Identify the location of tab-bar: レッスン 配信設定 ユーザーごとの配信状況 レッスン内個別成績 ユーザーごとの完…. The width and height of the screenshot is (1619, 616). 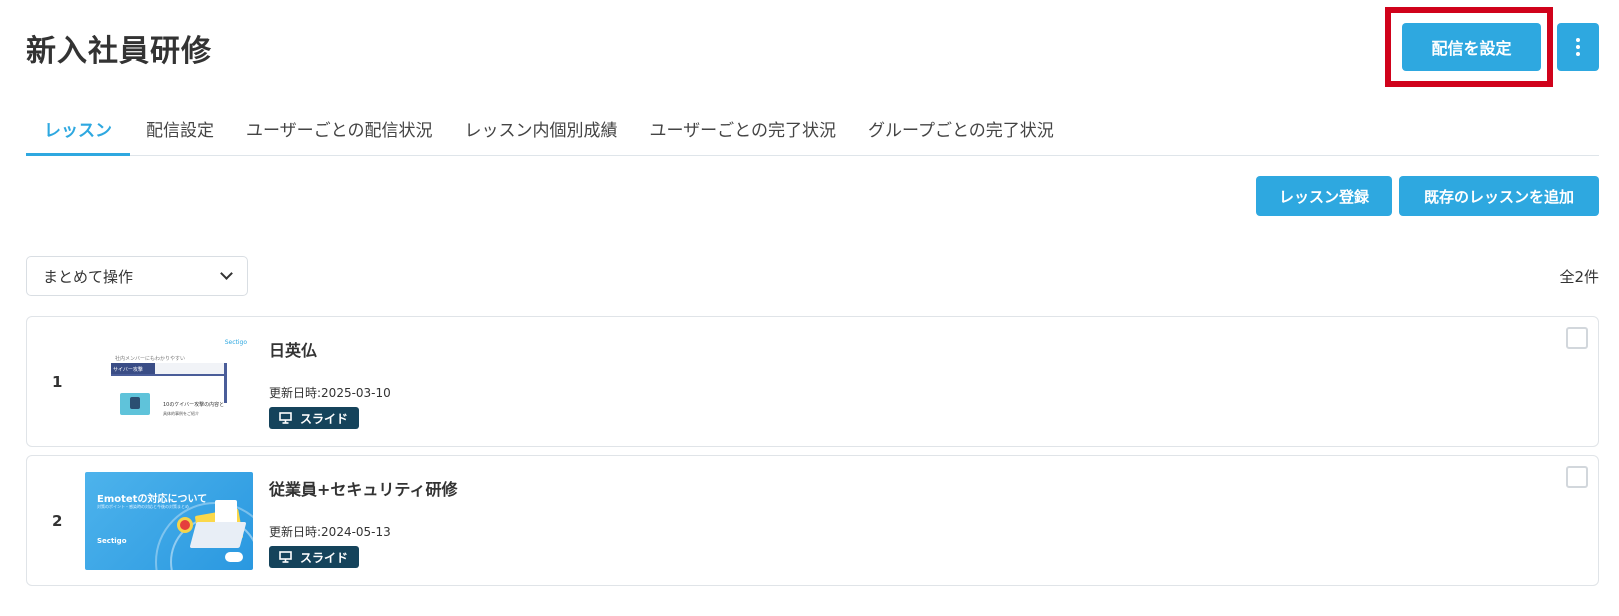
(812, 133).